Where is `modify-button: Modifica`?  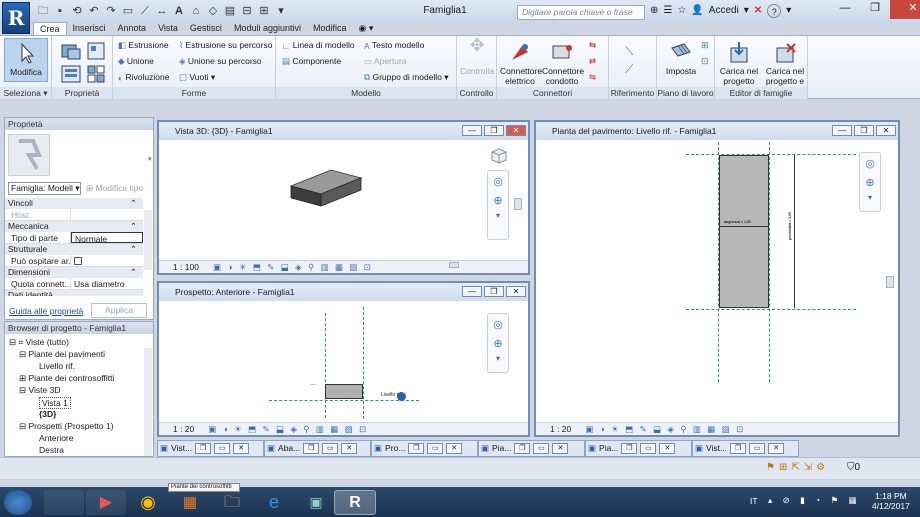
modify-button: Modifica is located at coordinates (26, 60).